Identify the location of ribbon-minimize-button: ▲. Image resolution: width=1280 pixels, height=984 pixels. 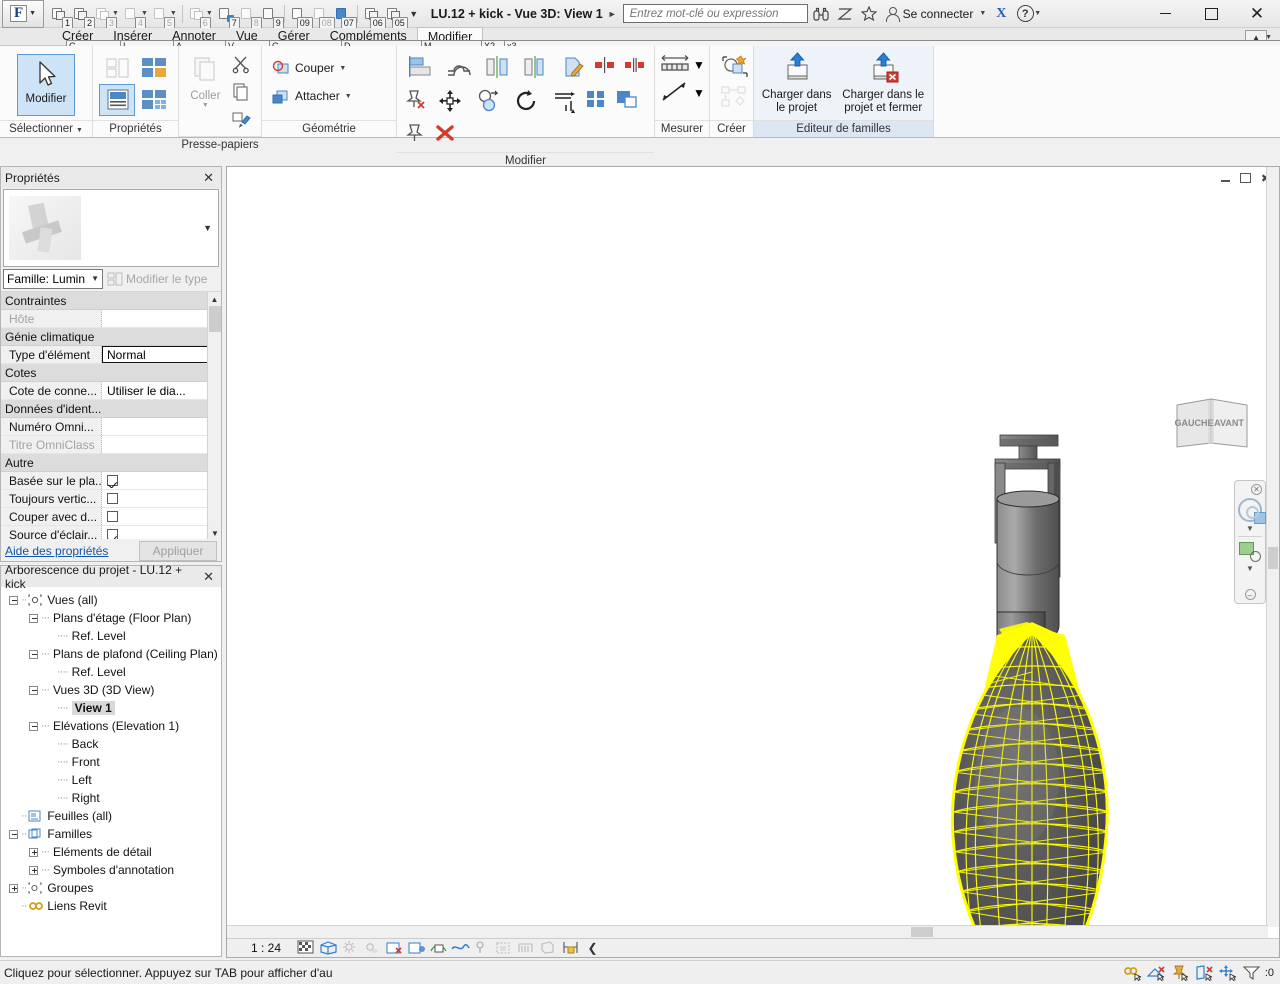
(1256, 37).